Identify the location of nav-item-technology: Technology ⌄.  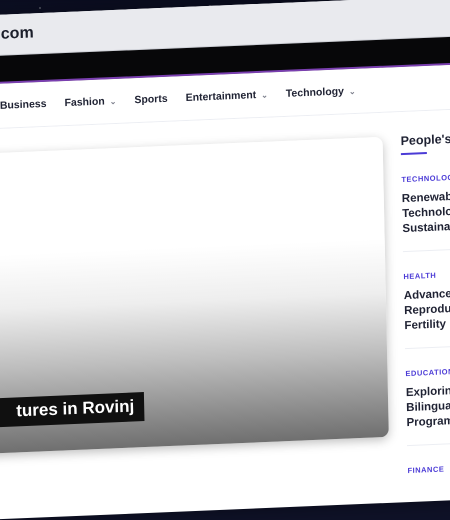
(320, 92).